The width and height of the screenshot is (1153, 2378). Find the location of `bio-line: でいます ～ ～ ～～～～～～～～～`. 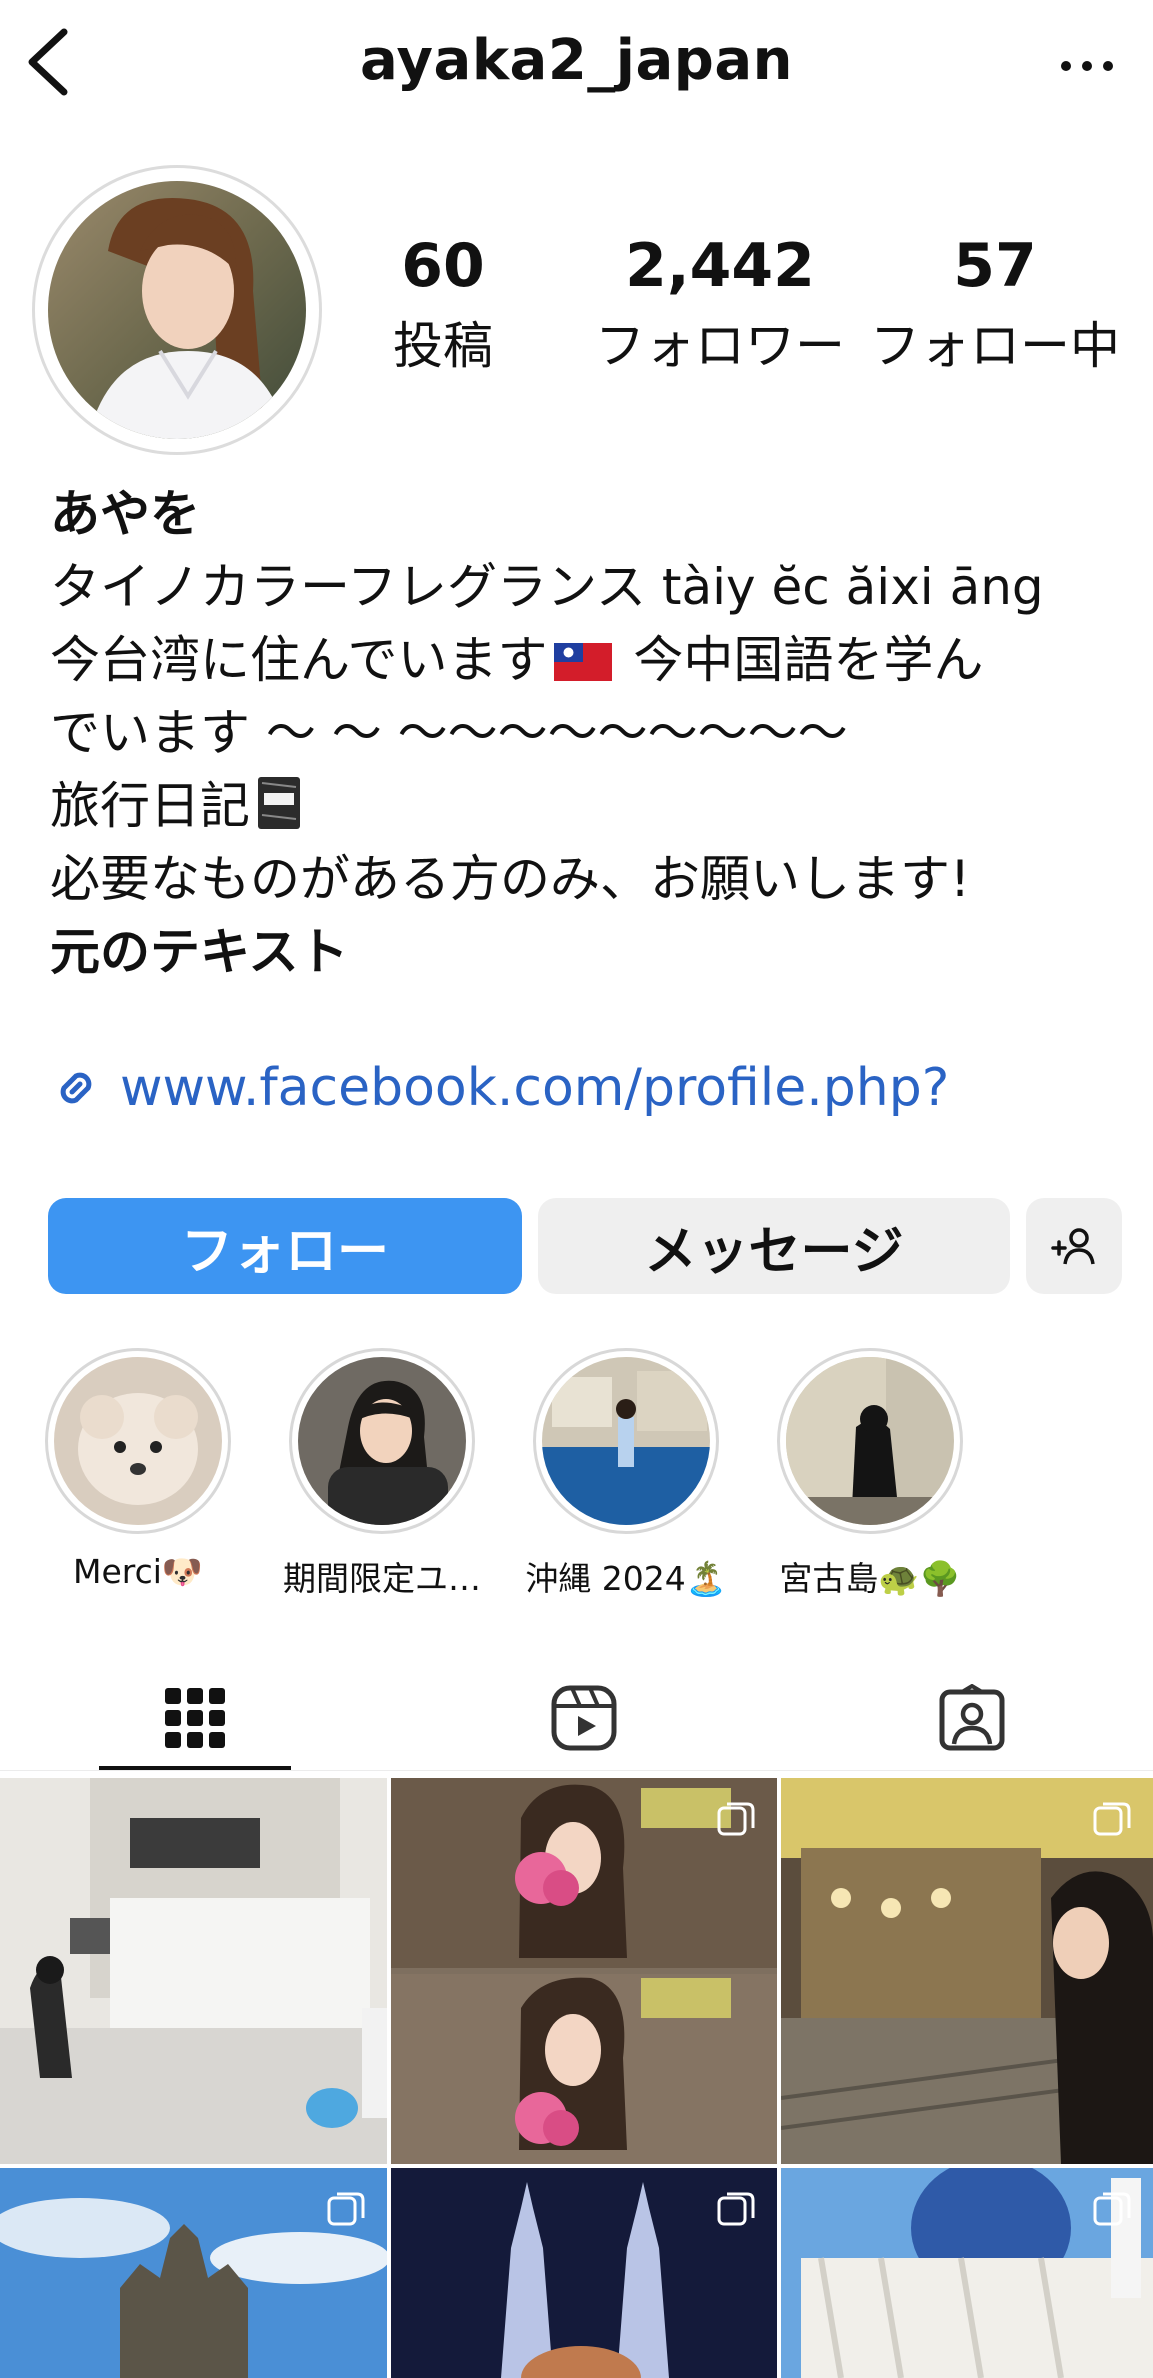

bio-line: でいます ～ ～ ～～～～～～～～～ is located at coordinates (449, 733).